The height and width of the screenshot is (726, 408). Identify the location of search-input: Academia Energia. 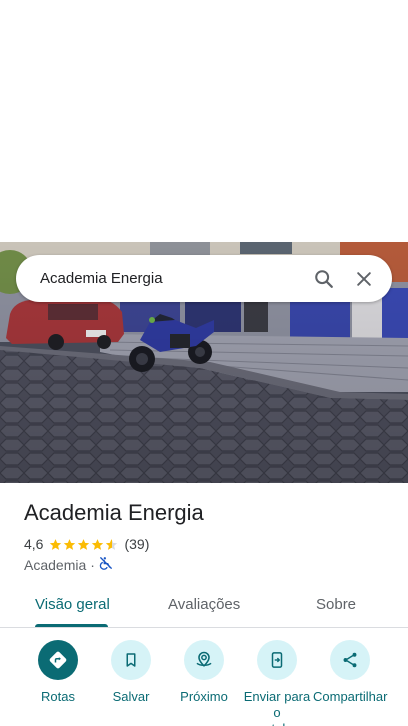
(172, 278).